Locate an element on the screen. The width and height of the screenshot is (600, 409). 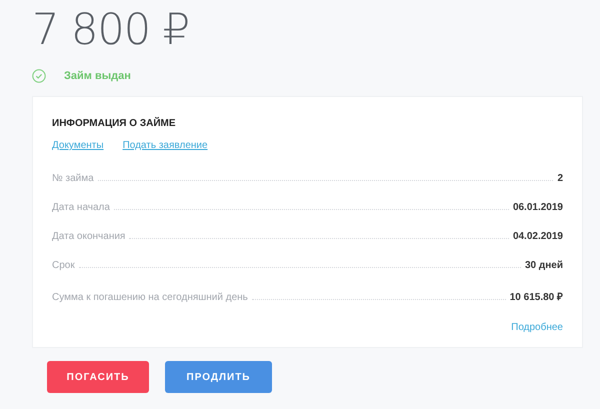
field-value: 2 is located at coordinates (560, 178).